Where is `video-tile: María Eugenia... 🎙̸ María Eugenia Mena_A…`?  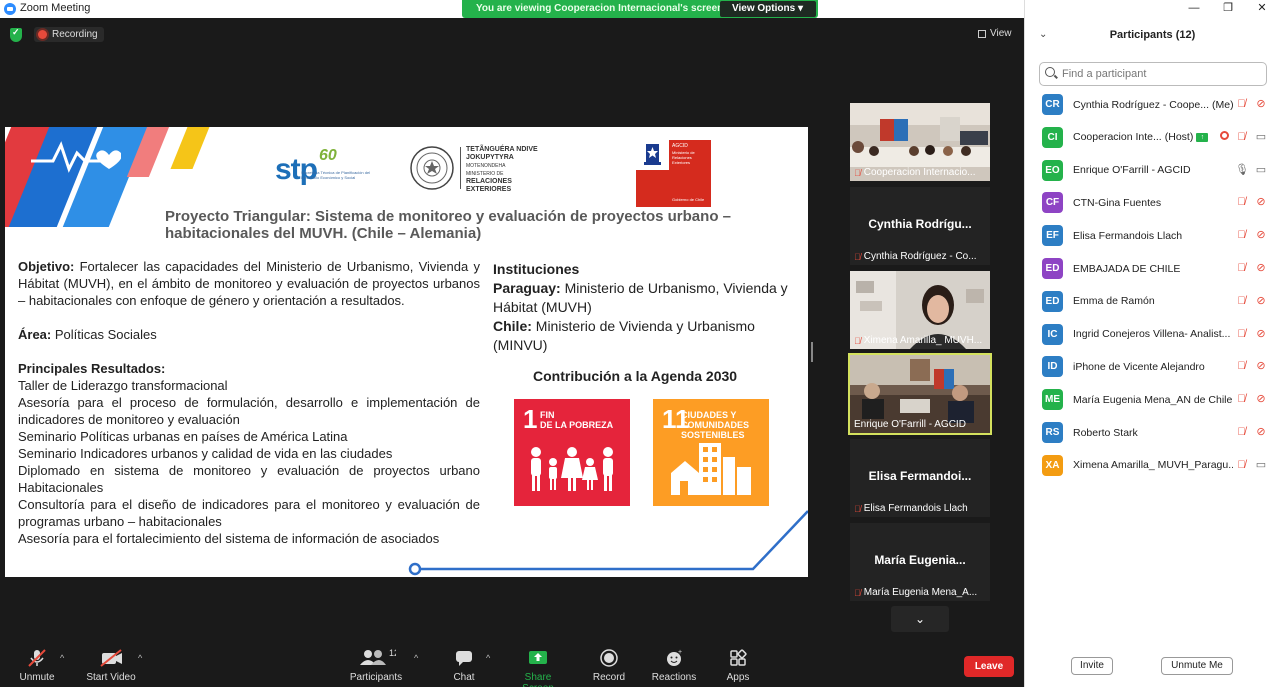 video-tile: María Eugenia... 🎙̸ María Eugenia Mena_A… is located at coordinates (920, 562).